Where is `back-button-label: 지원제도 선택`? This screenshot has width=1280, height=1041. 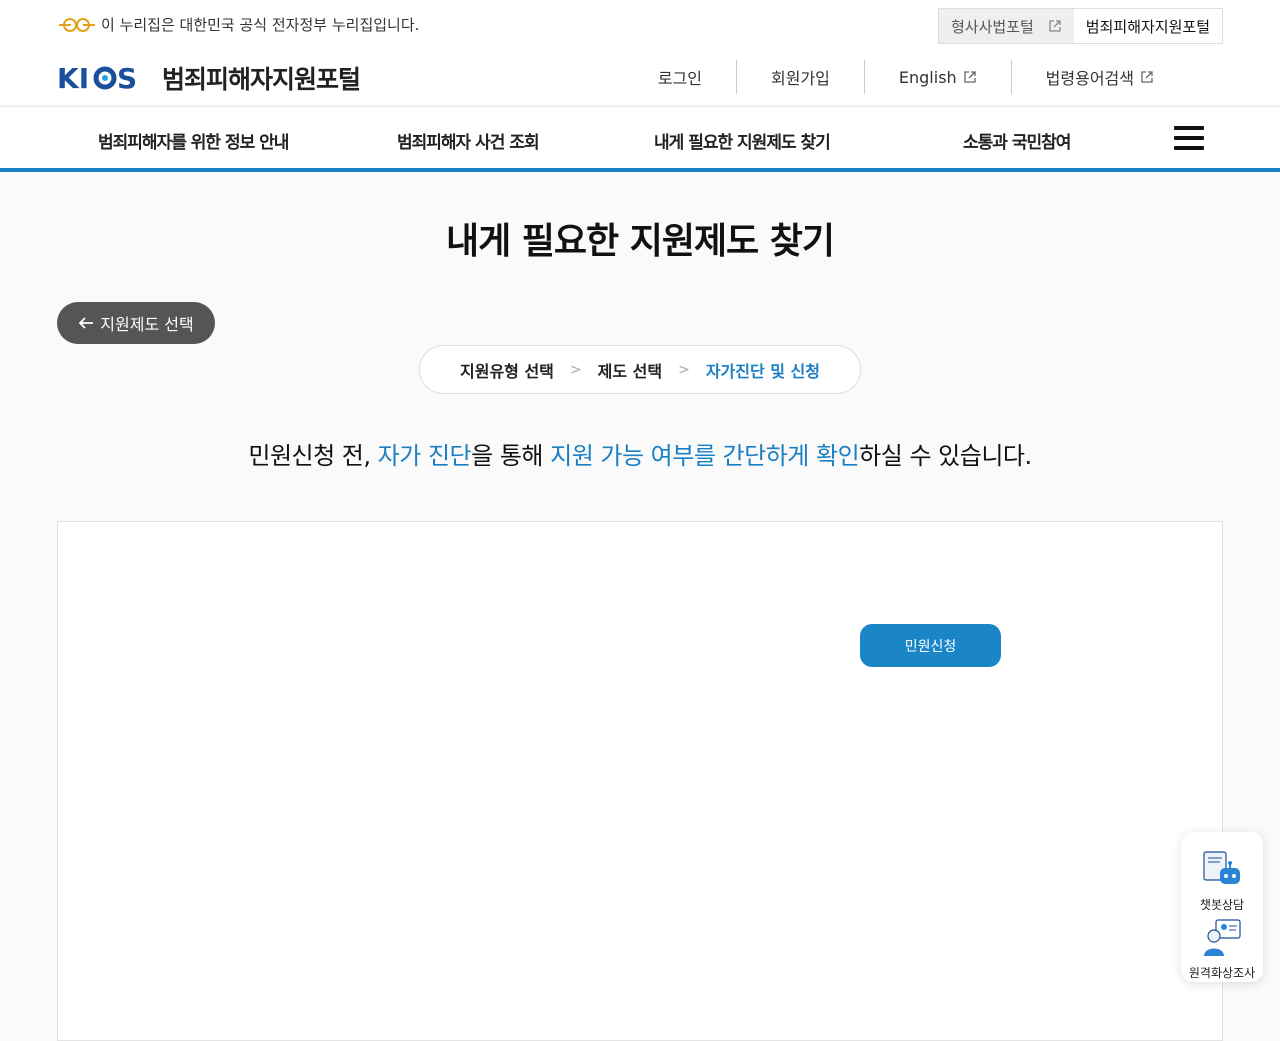
back-button-label: 지원제도 선택 is located at coordinates (147, 324).